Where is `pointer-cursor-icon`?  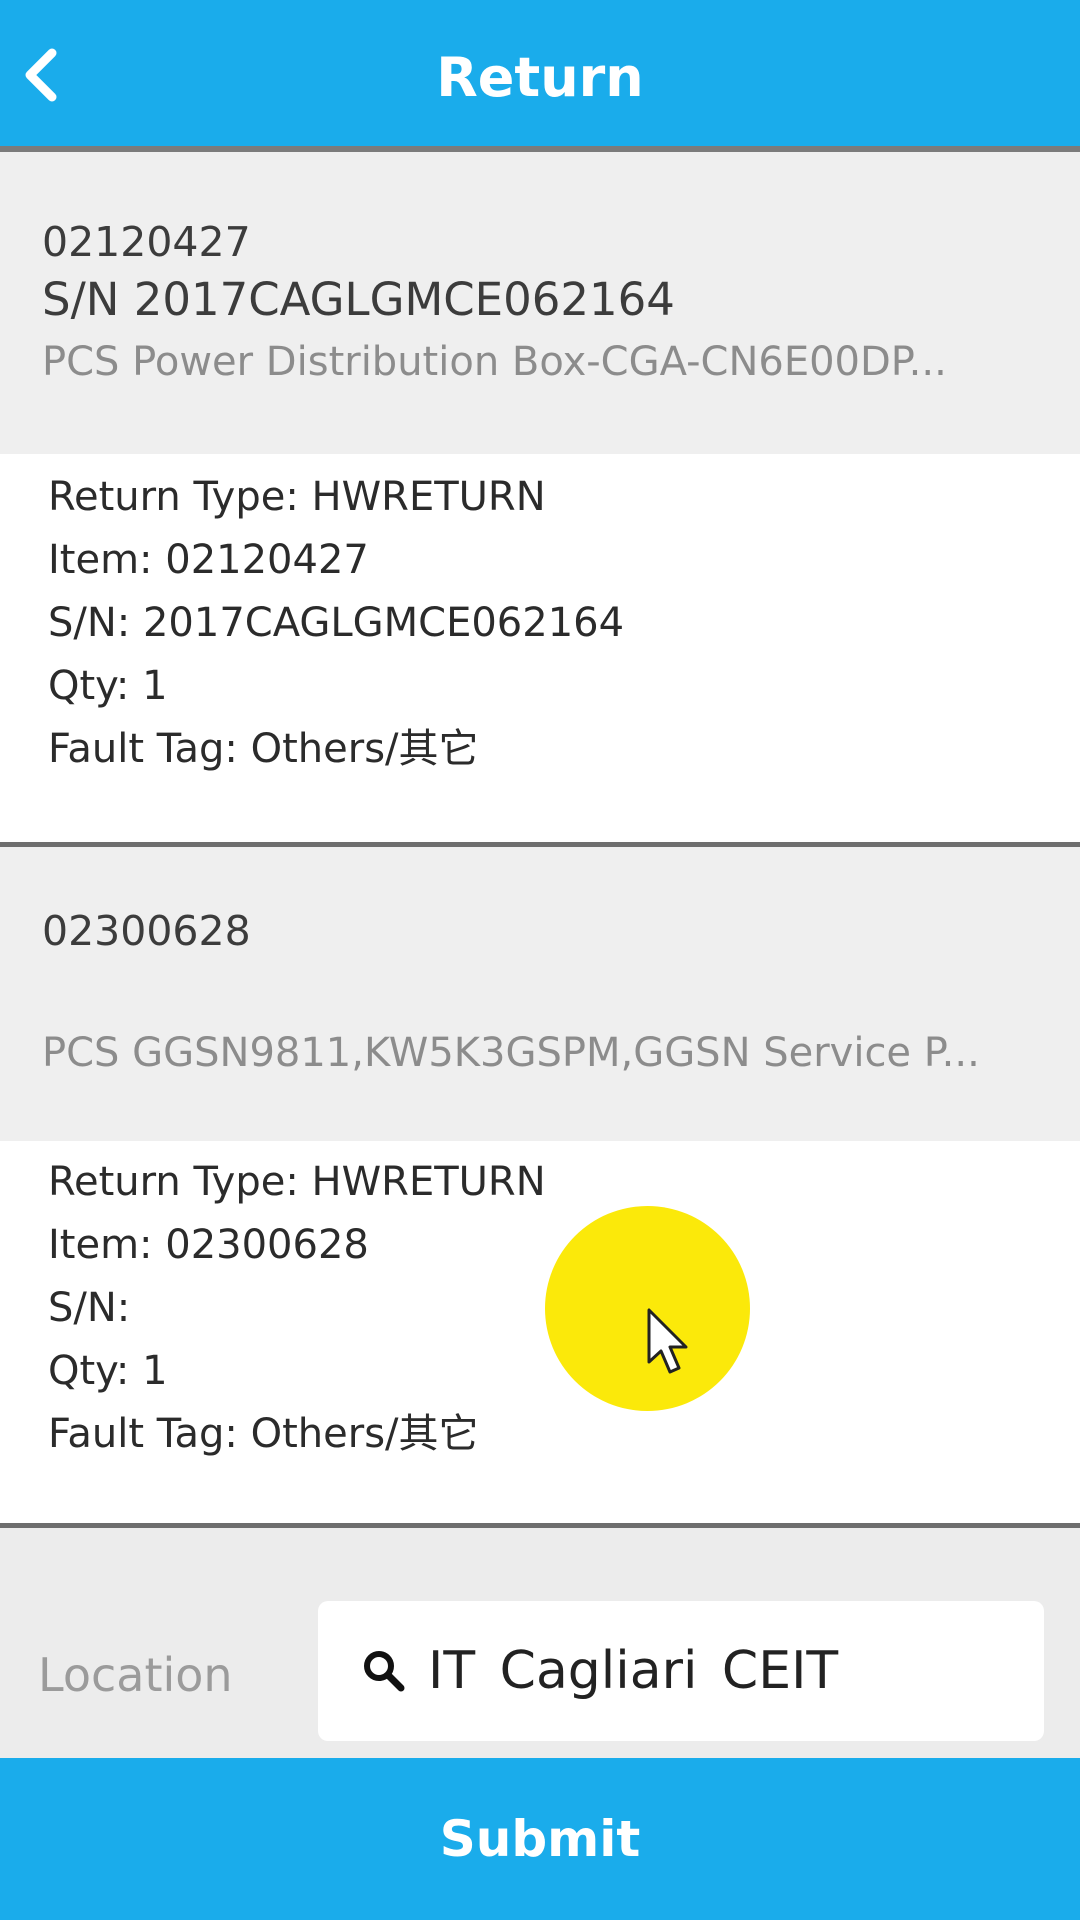 pointer-cursor-icon is located at coordinates (667, 1341).